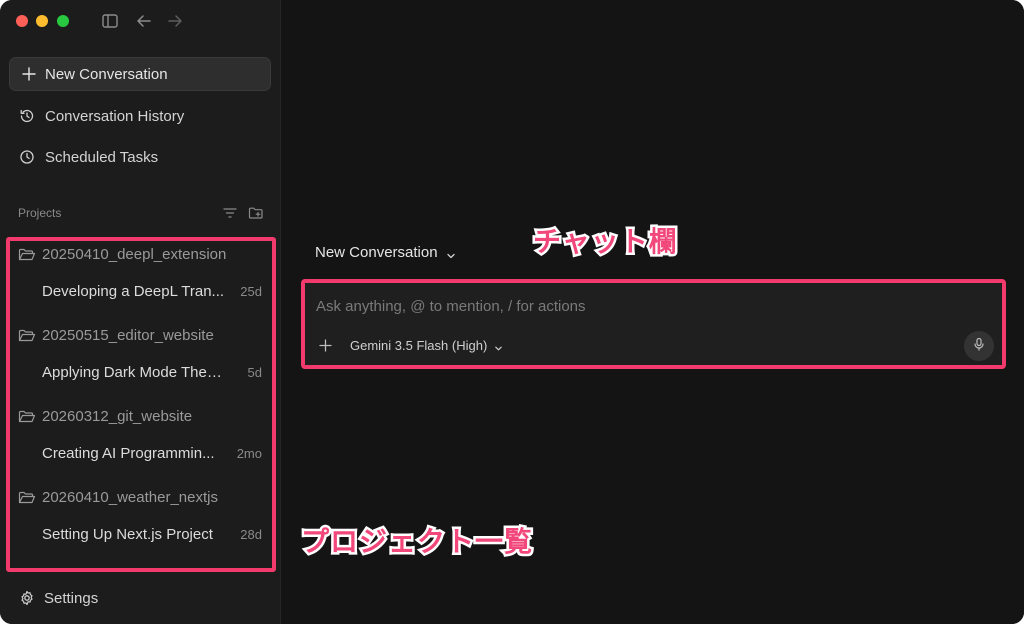  I want to click on project-conversation-item: Applying Dark Mode Theme 5d, so click(152, 372).